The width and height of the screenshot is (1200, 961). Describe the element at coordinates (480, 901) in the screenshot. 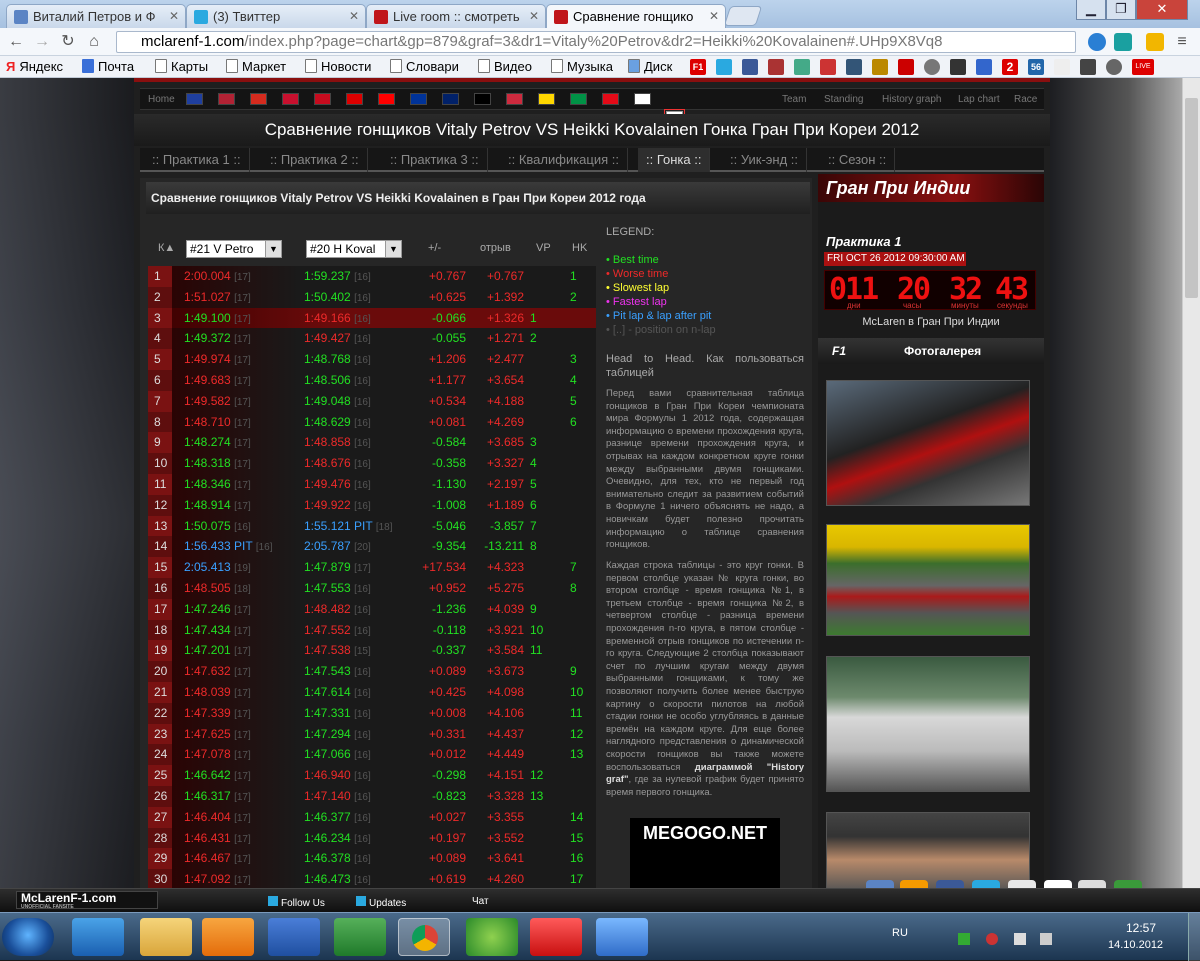

I see `chat-link: Чат` at that location.